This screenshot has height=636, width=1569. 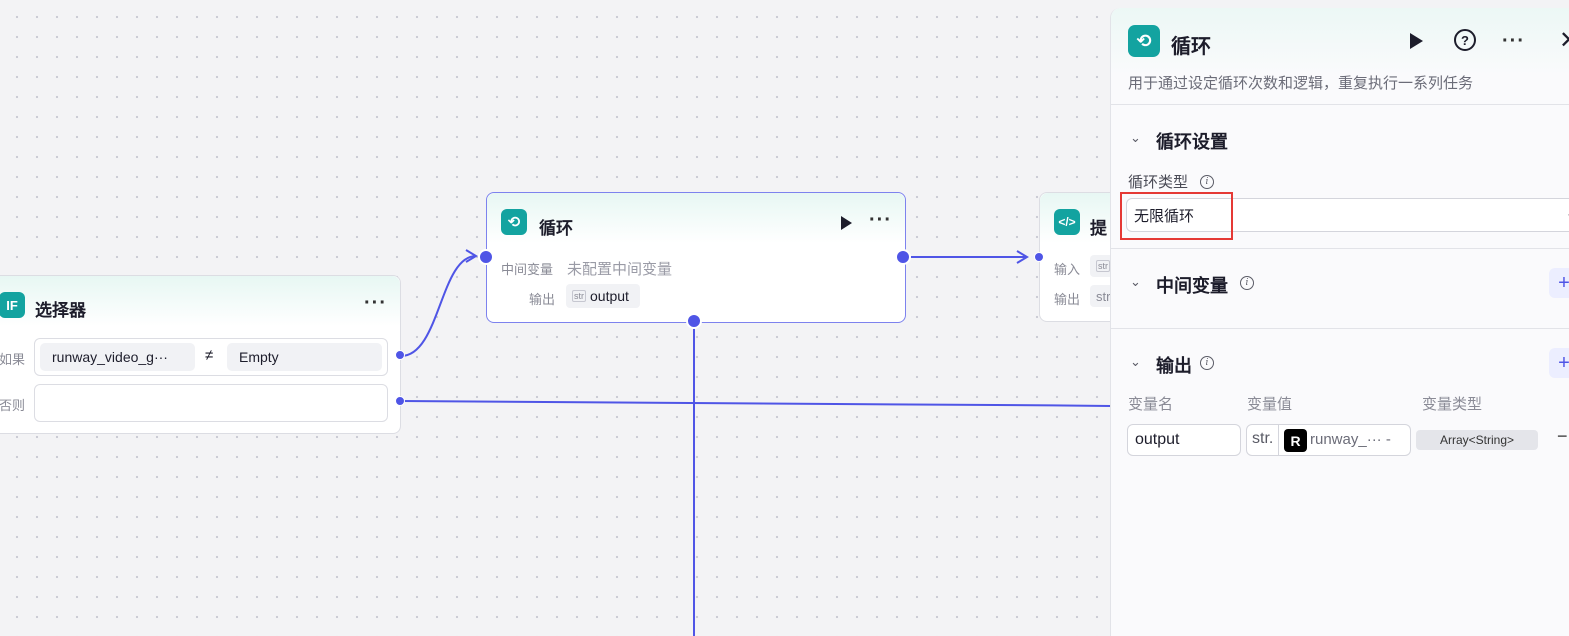 I want to click on col-var-name: 变量名, so click(x=1151, y=404).